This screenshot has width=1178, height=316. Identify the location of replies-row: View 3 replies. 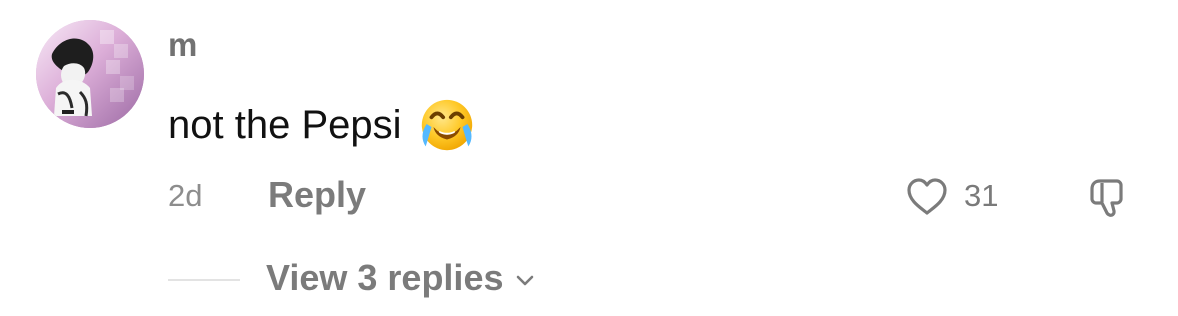
(418, 280).